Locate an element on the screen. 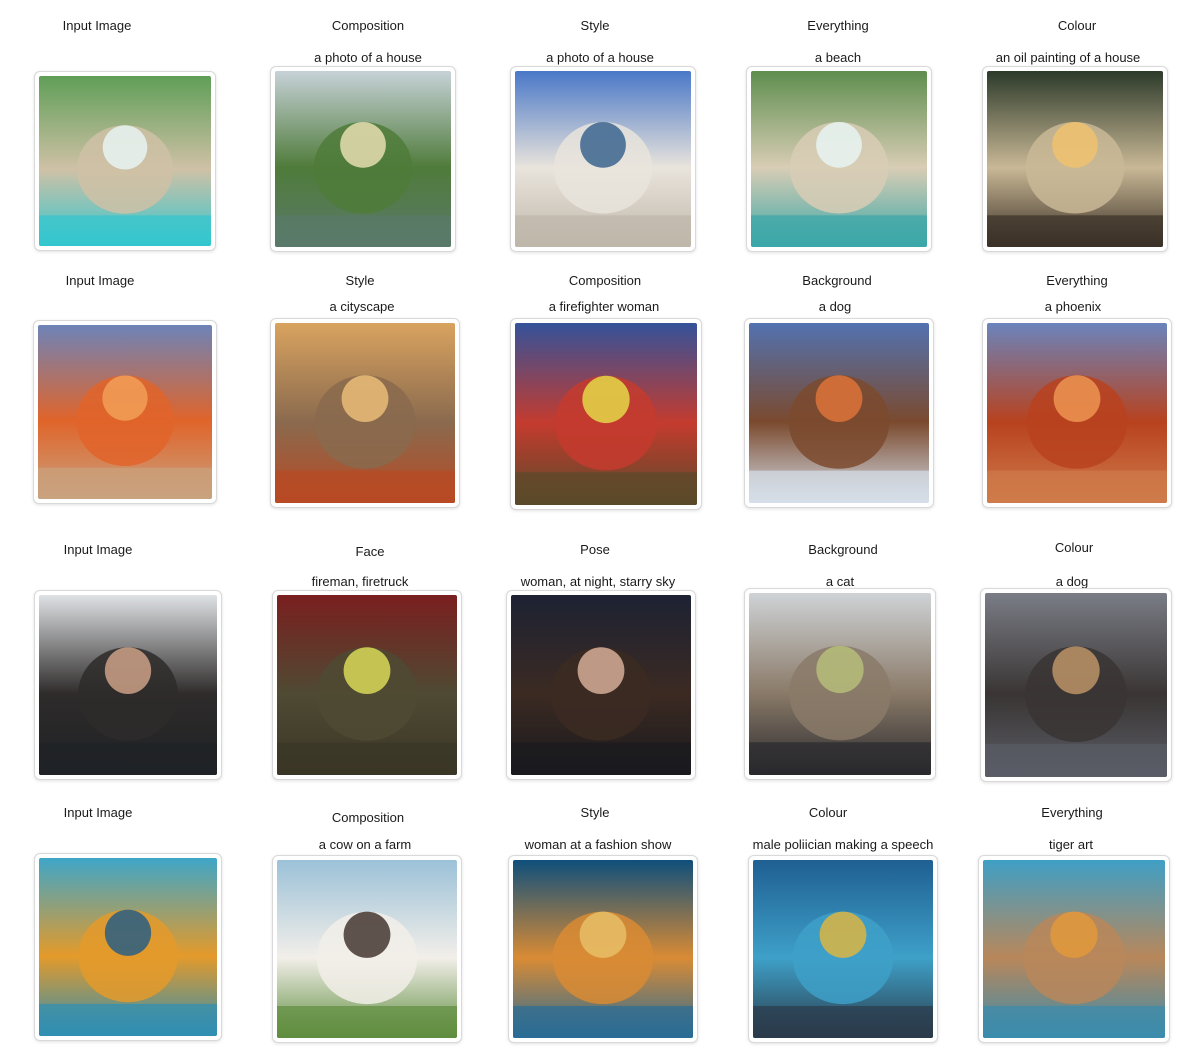  cell-prompt: a cat is located at coordinates (840, 581).